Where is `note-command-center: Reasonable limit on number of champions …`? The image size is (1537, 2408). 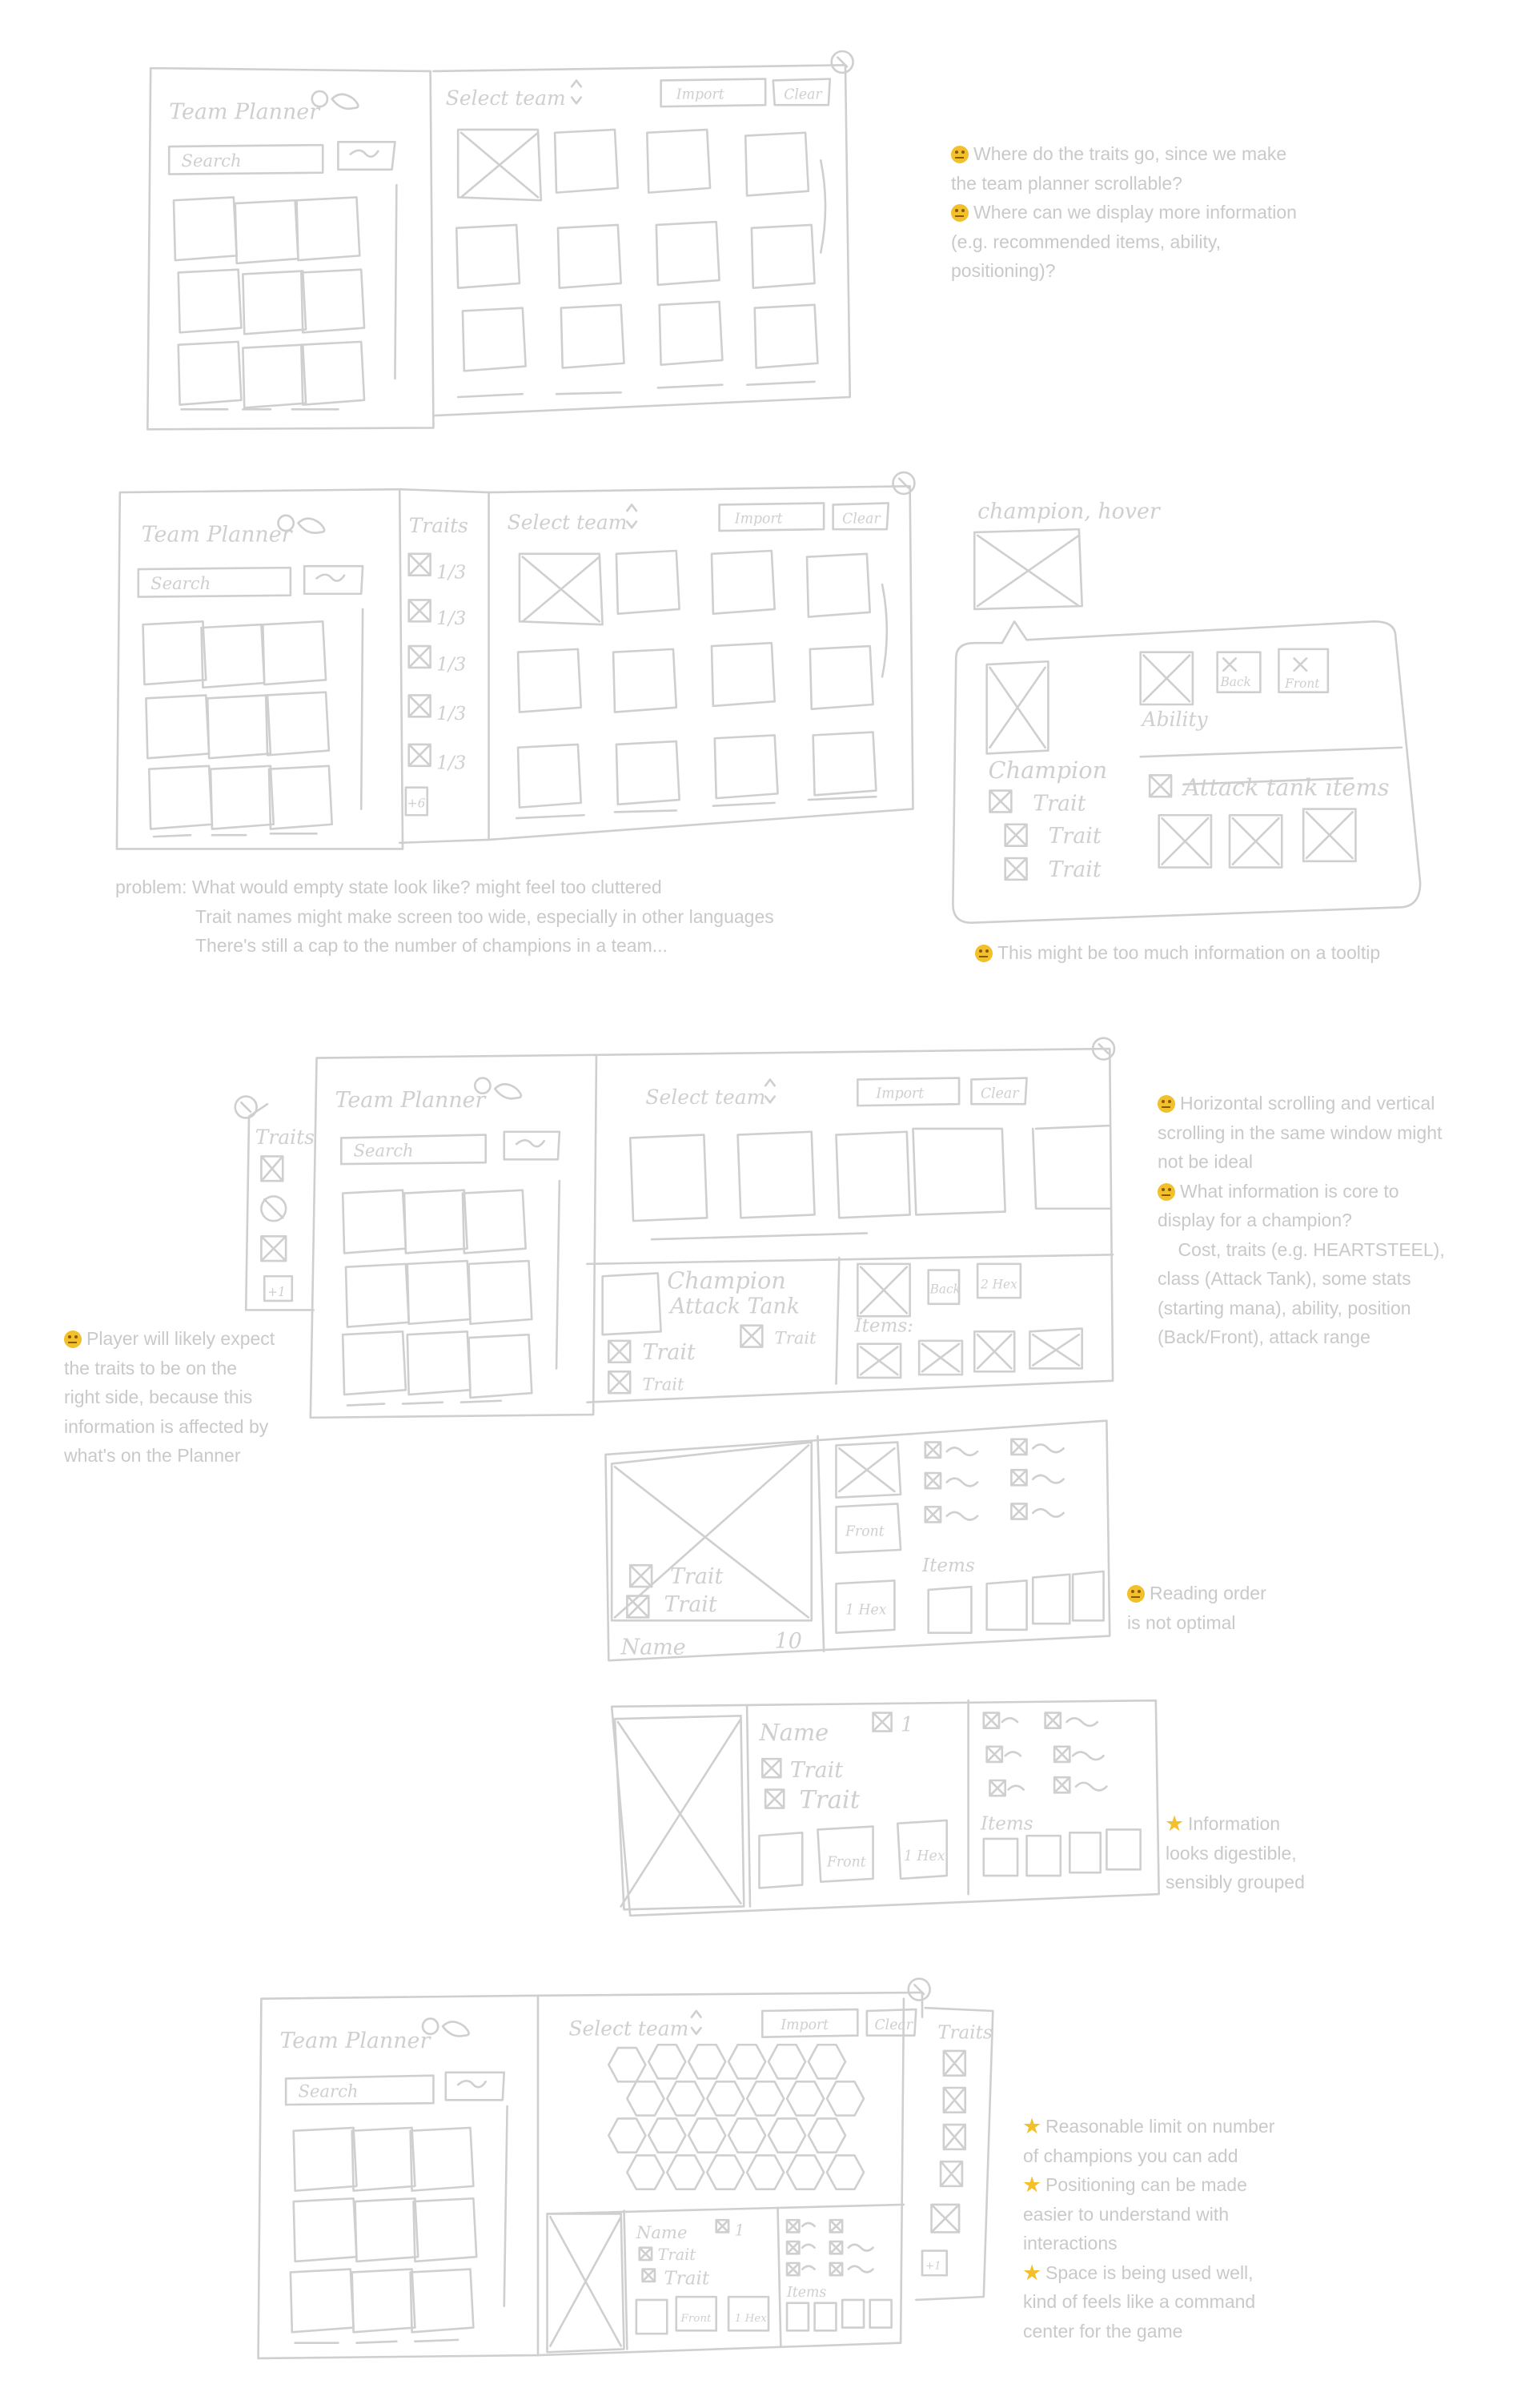 note-command-center: Reasonable limit on number of champions … is located at coordinates (1148, 2229).